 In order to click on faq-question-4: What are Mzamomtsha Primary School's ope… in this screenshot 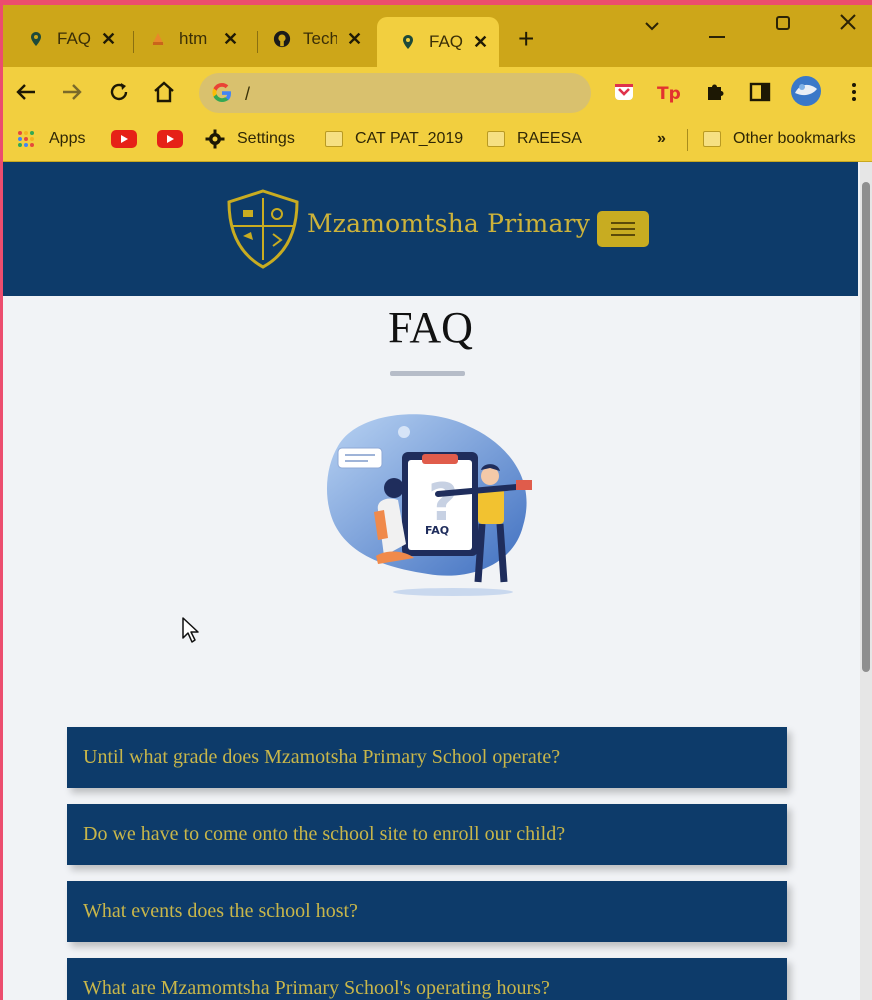, I will do `click(427, 979)`.